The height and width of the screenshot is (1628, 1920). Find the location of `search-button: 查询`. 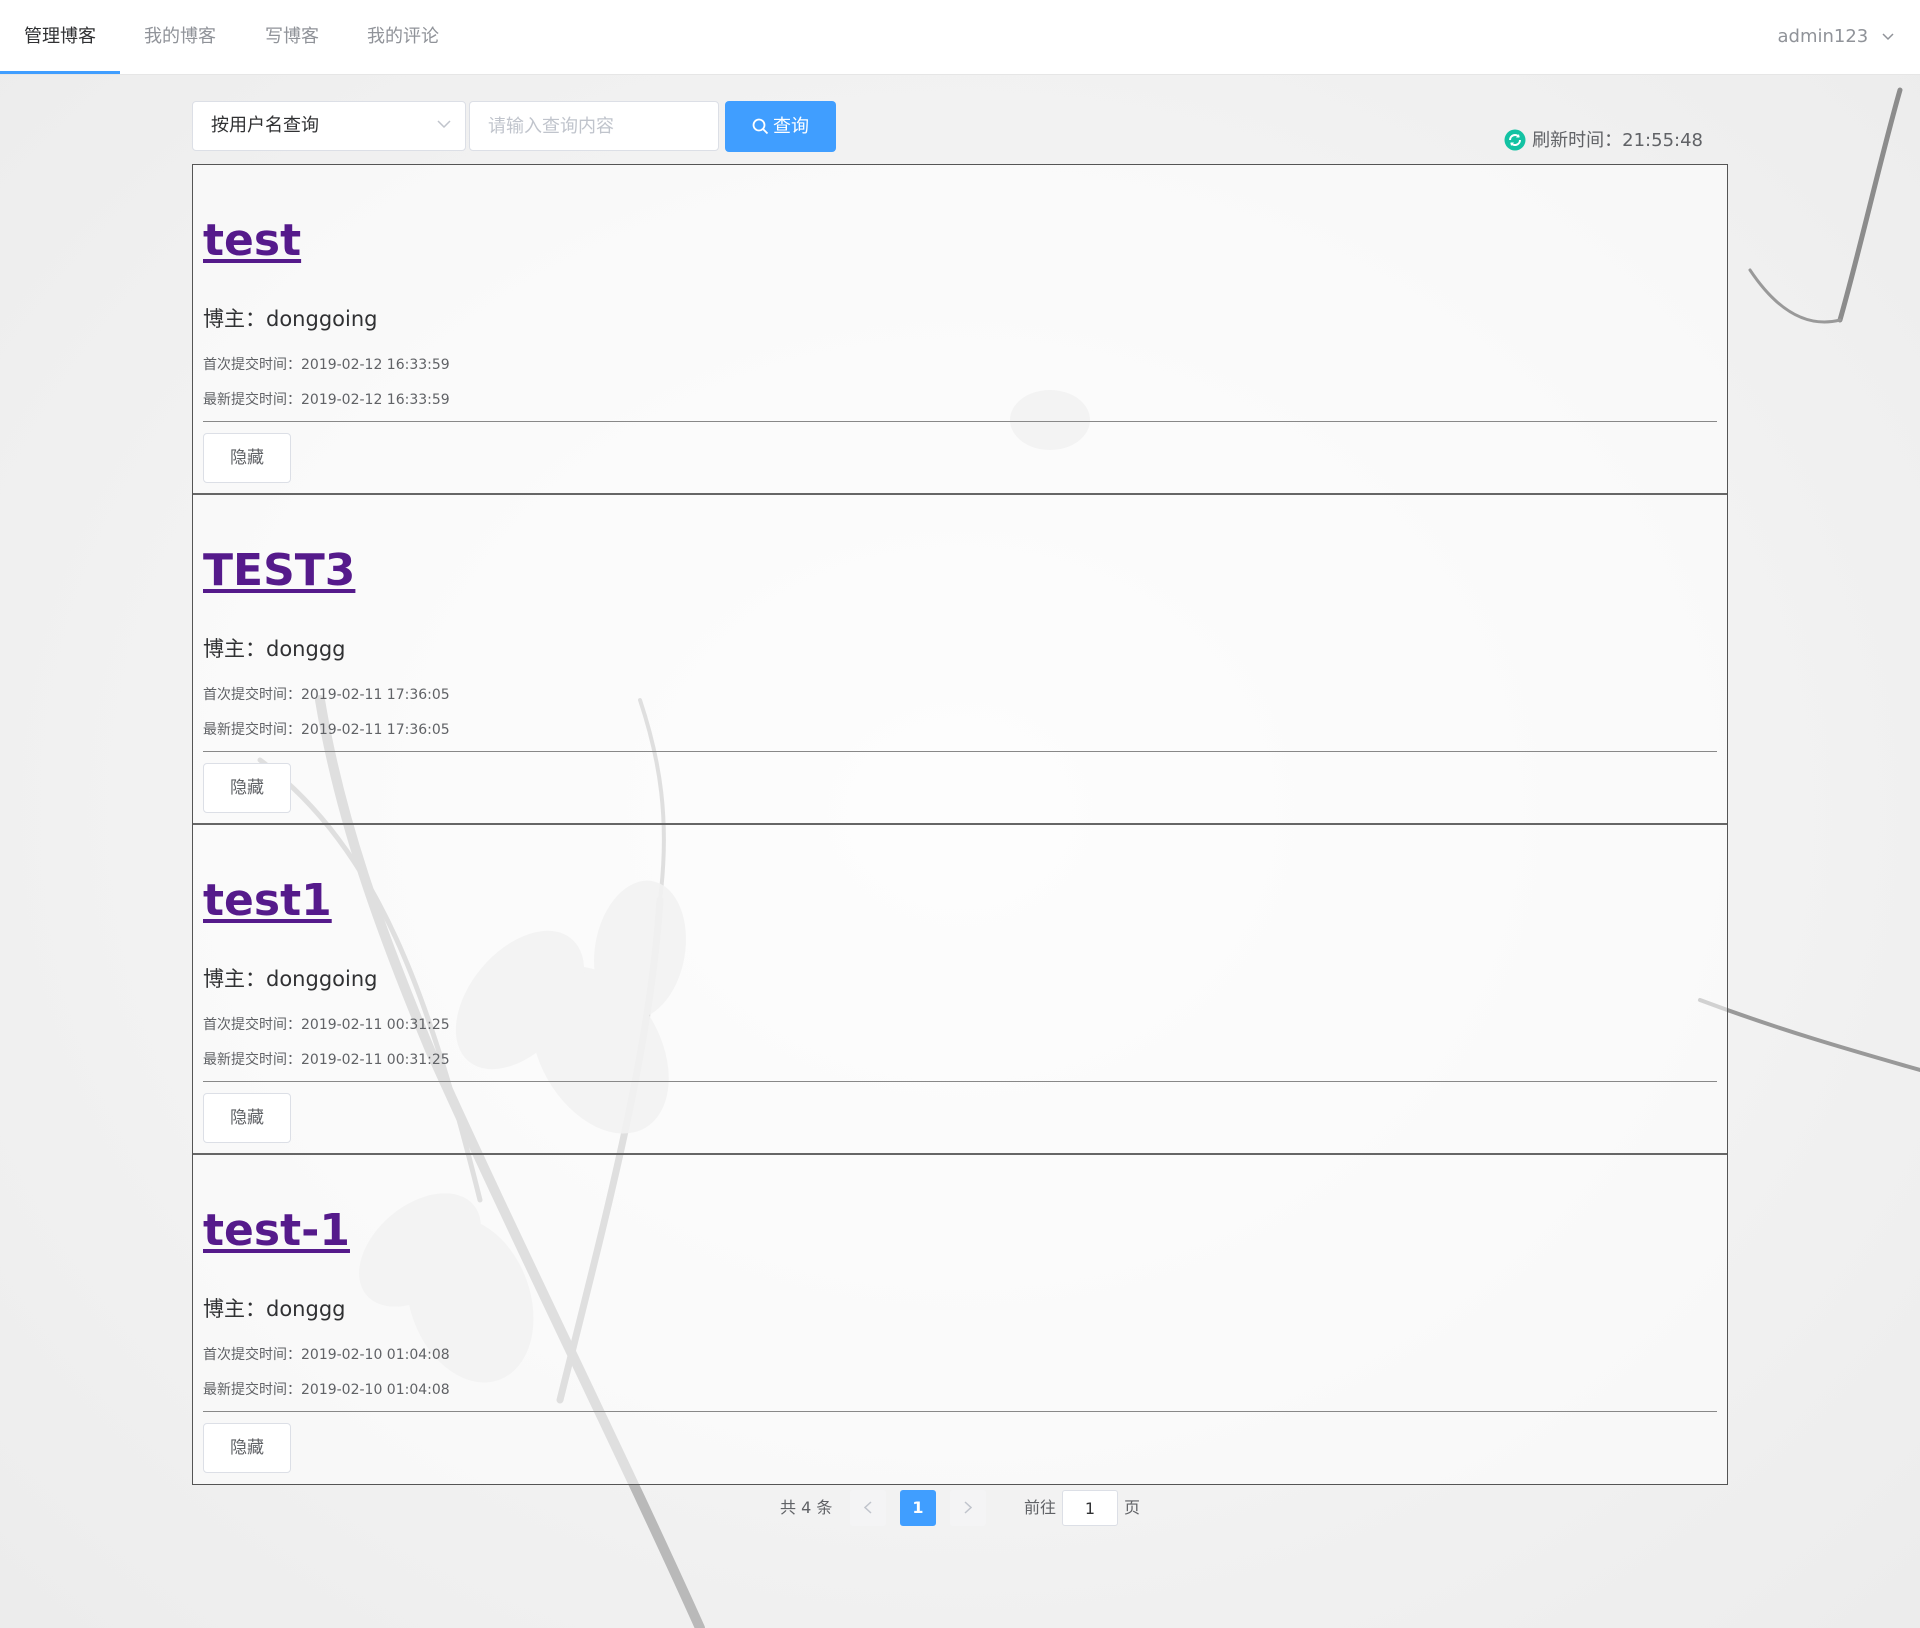

search-button: 查询 is located at coordinates (780, 126).